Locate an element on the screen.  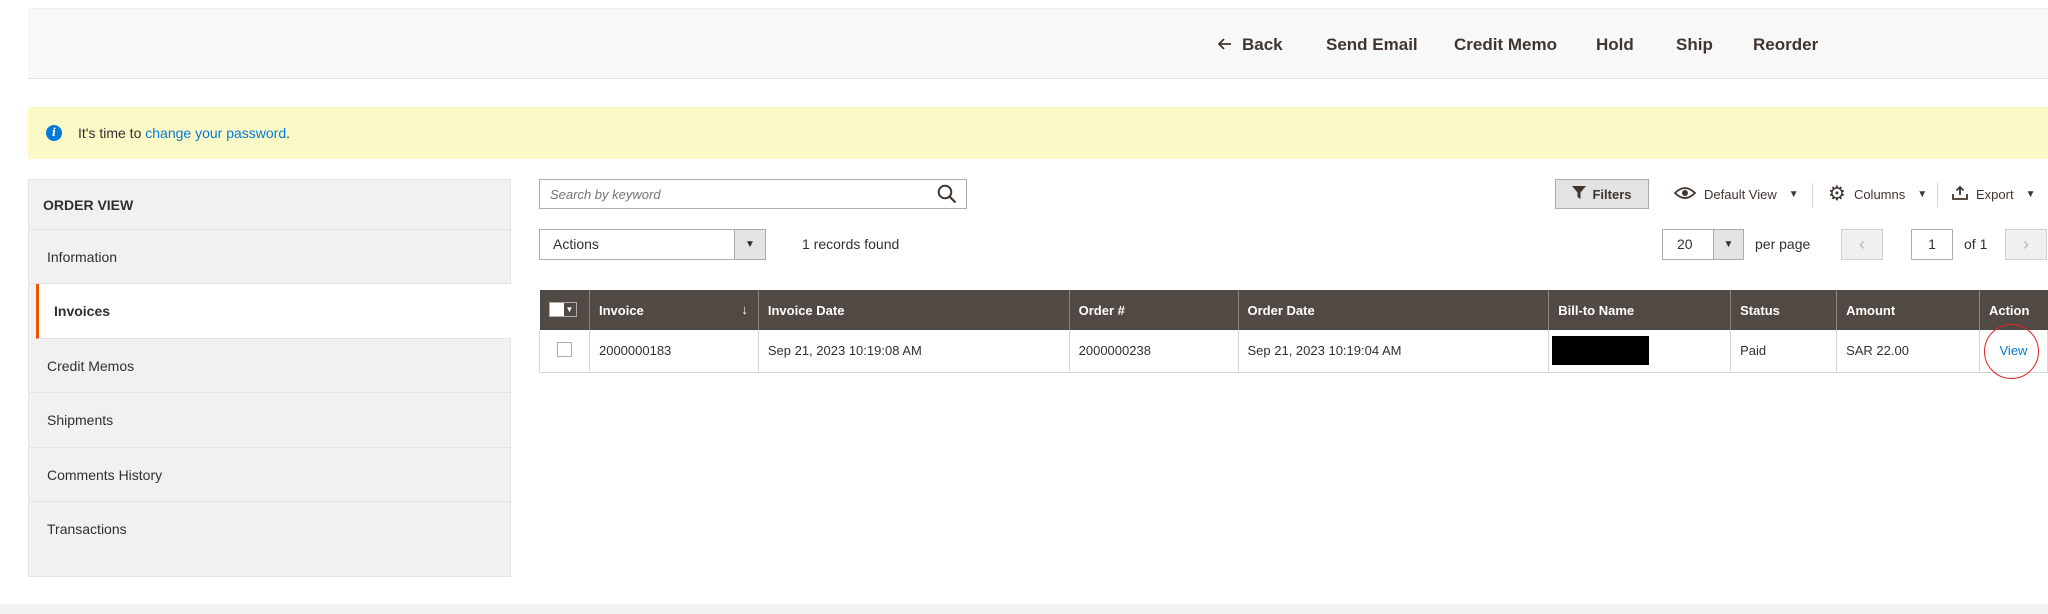
columns-dropdown: ⚙ Columns ▼ is located at coordinates (1877, 194).